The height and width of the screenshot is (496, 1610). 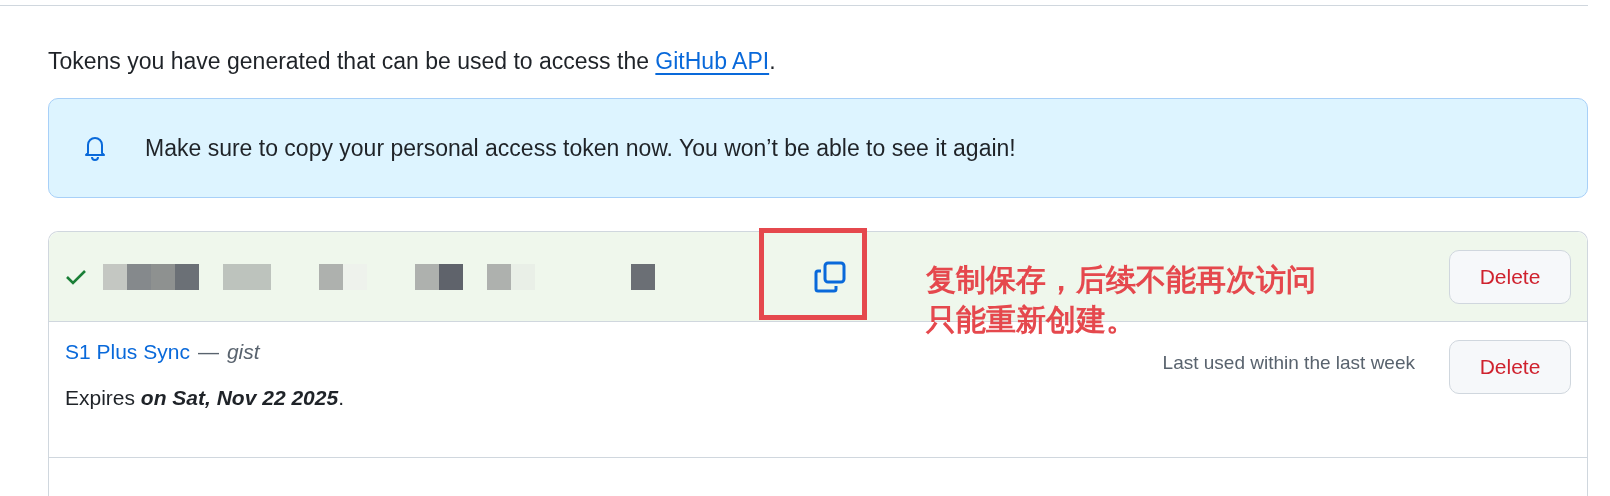 I want to click on copy-icon, so click(x=830, y=276).